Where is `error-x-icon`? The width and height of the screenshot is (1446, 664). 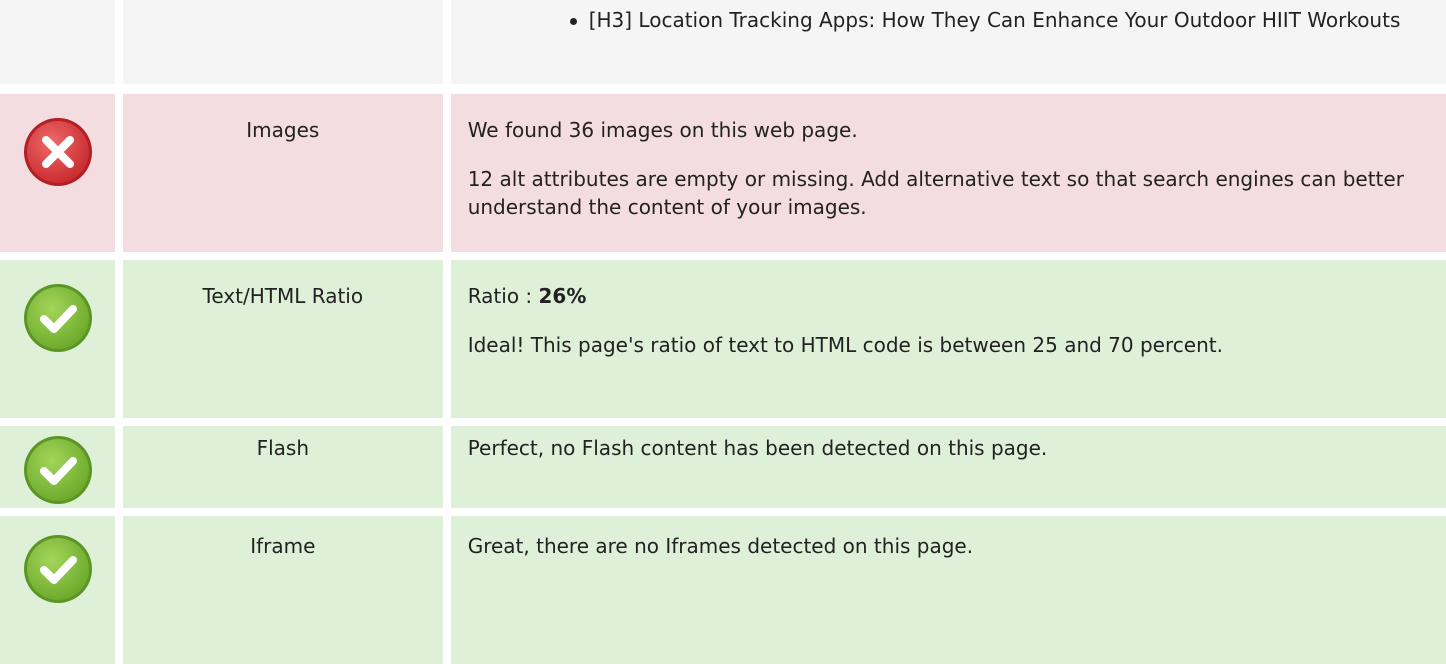 error-x-icon is located at coordinates (58, 152).